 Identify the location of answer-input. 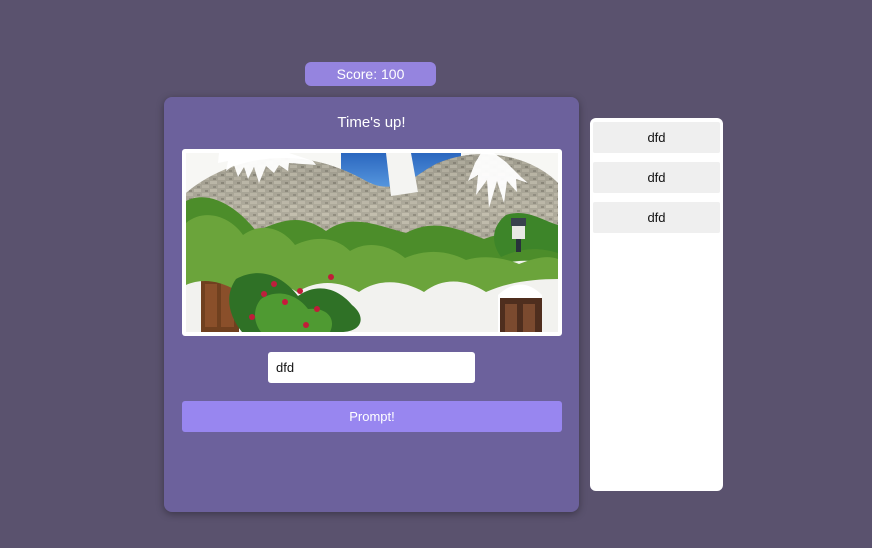
(371, 367).